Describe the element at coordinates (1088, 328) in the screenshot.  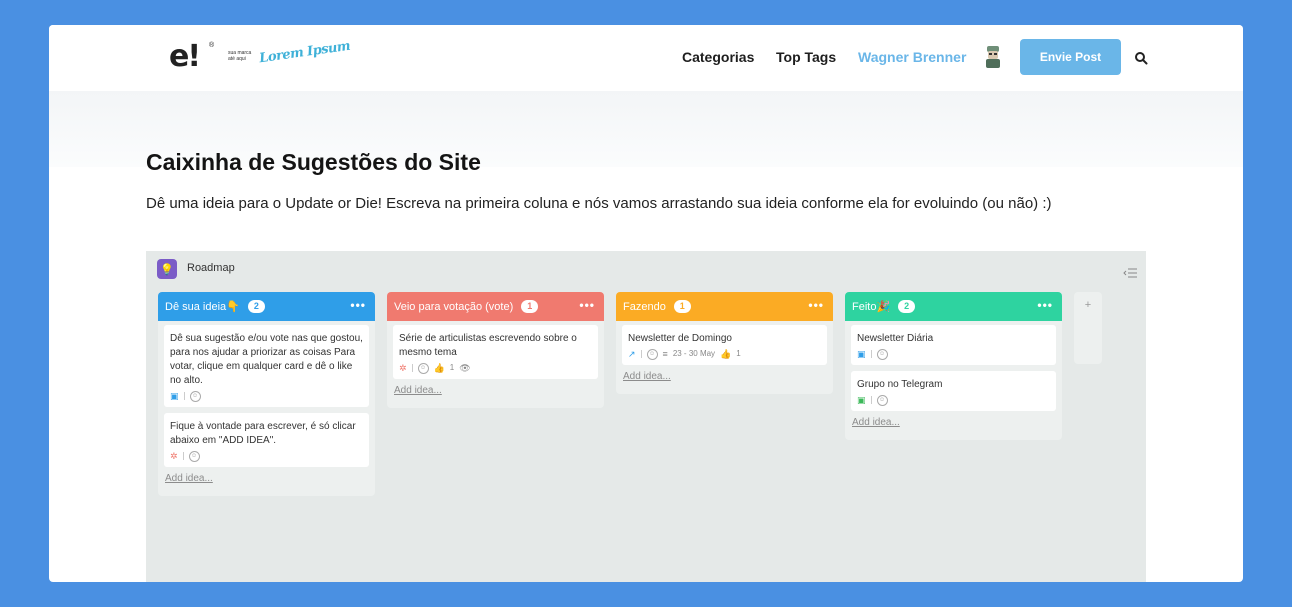
I see `add-column-button: +` at that location.